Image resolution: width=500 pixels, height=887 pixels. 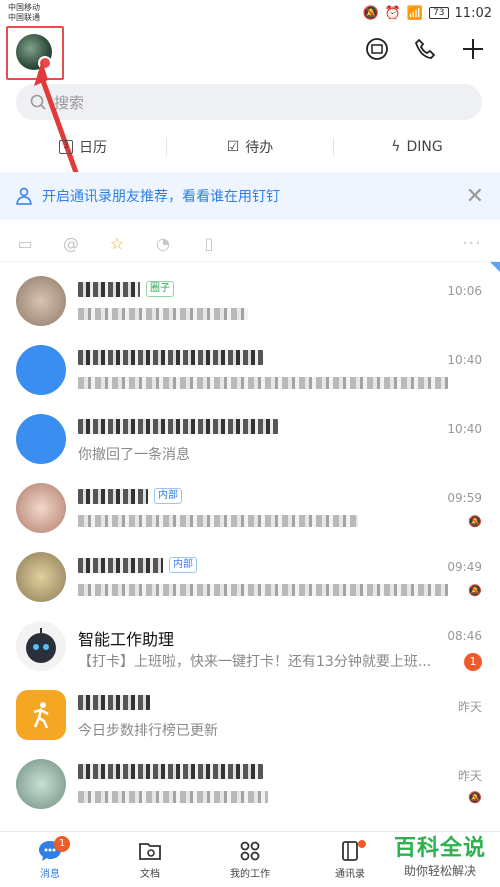 What do you see at coordinates (250, 572) in the screenshot?
I see `list-item: 内部 09:49 🔕` at bounding box center [250, 572].